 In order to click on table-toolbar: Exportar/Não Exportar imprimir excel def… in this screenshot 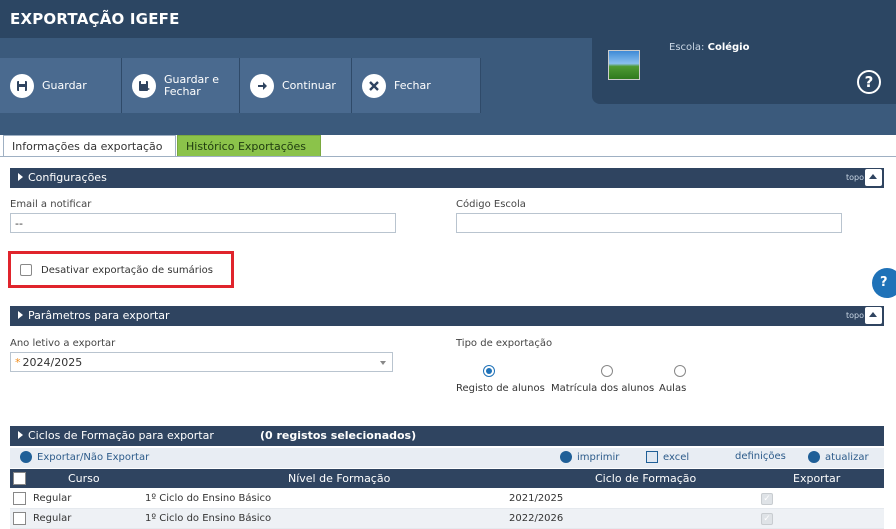, I will do `click(447, 458)`.